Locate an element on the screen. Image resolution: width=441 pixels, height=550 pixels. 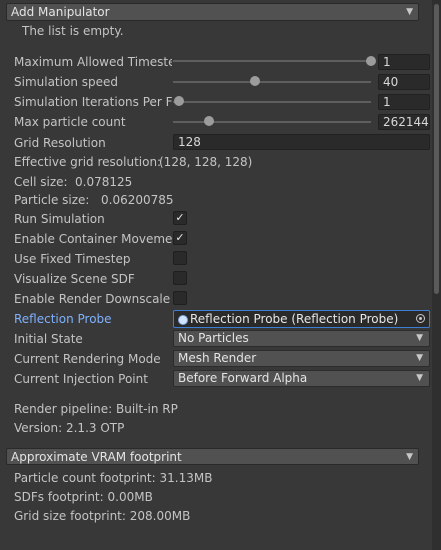
injection-point-label: Current Injection Point is located at coordinates (81, 379).